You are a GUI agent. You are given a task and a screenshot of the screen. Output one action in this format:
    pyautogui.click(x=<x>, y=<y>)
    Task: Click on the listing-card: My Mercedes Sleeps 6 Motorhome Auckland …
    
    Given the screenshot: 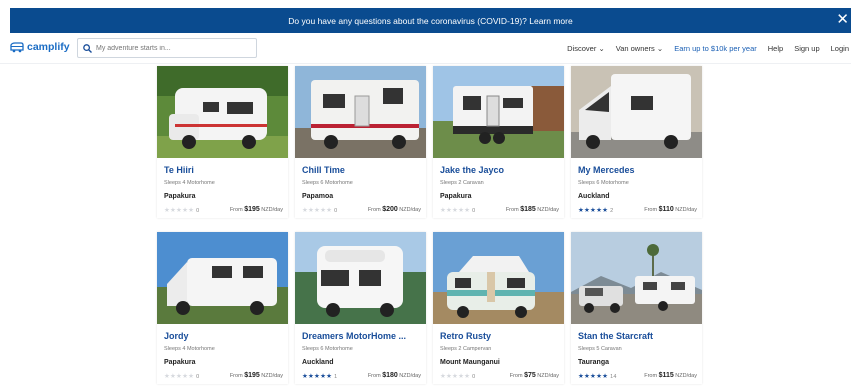 What is the action you would take?
    pyautogui.click(x=636, y=142)
    